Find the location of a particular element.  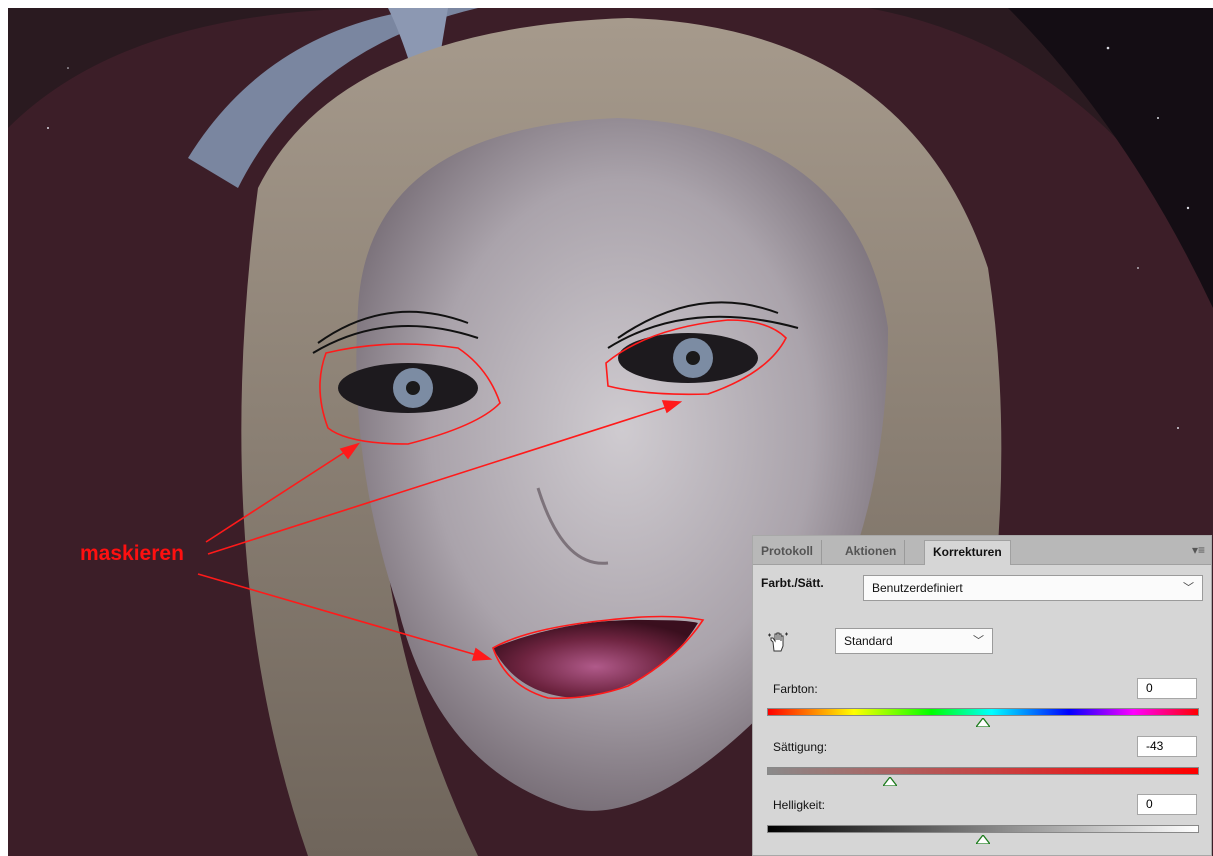

hue-slider-thumb is located at coordinates (983, 722).